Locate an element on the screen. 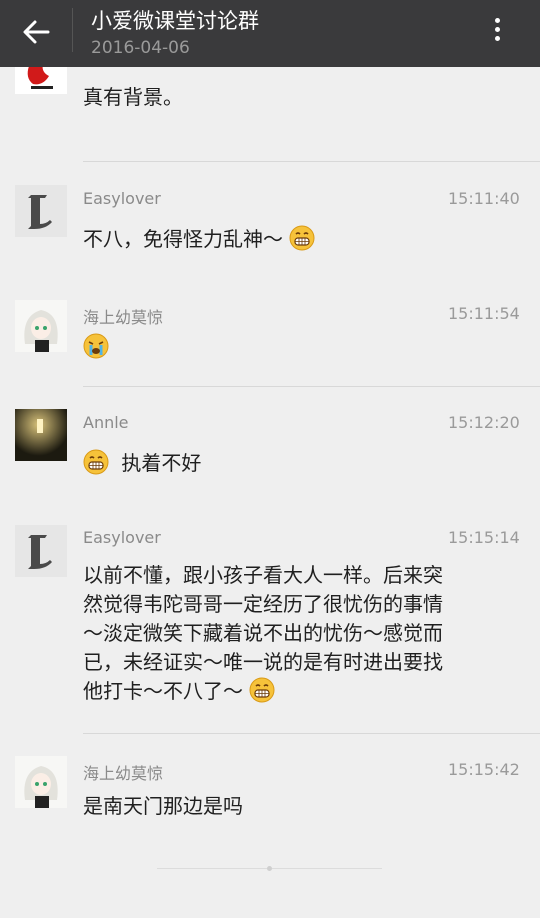 The height and width of the screenshot is (918, 540). group-title: 小爱微课堂讨论群 is located at coordinates (175, 21).